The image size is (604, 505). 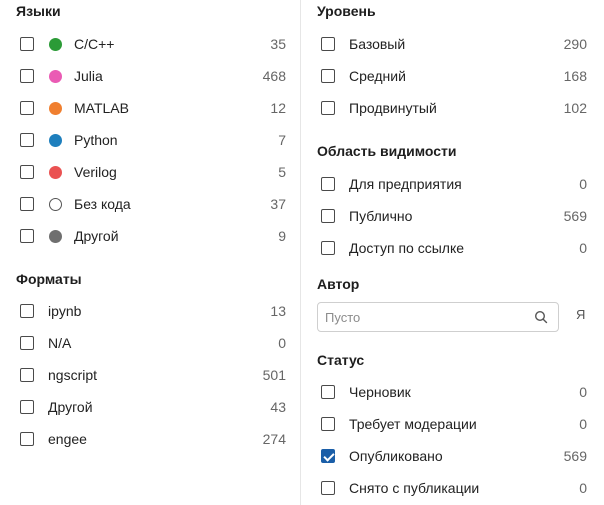 I want to click on option-count: 569, so click(x=575, y=216).